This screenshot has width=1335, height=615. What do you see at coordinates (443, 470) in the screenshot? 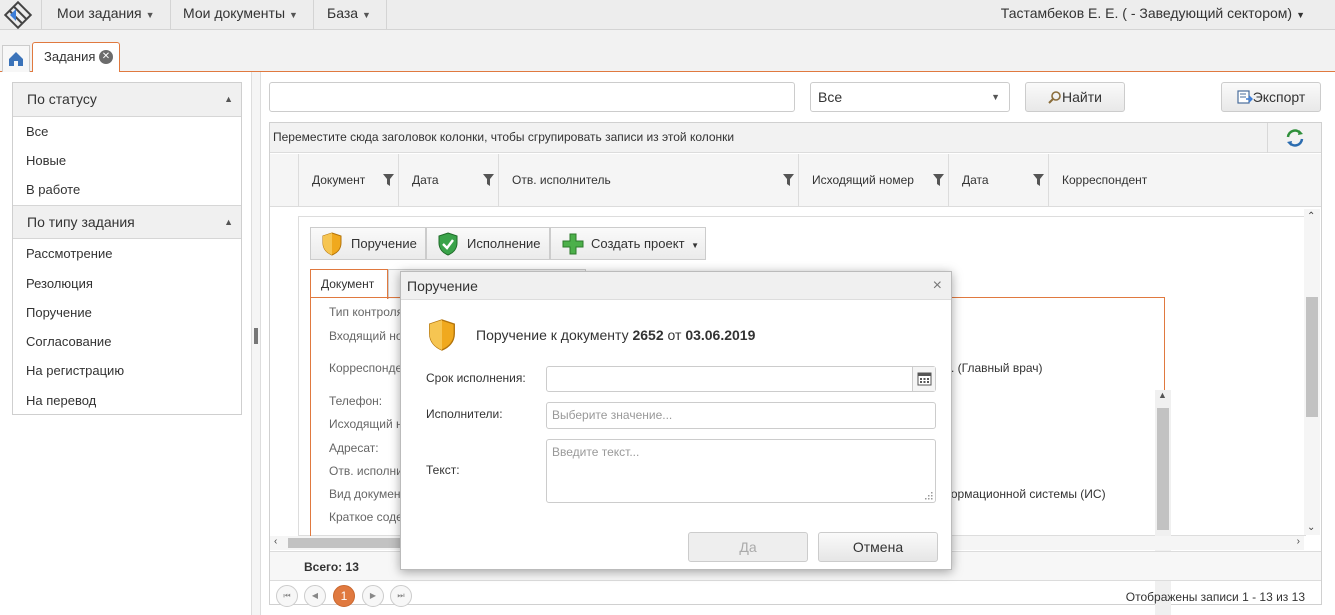
I see `text-label: Текст:` at bounding box center [443, 470].